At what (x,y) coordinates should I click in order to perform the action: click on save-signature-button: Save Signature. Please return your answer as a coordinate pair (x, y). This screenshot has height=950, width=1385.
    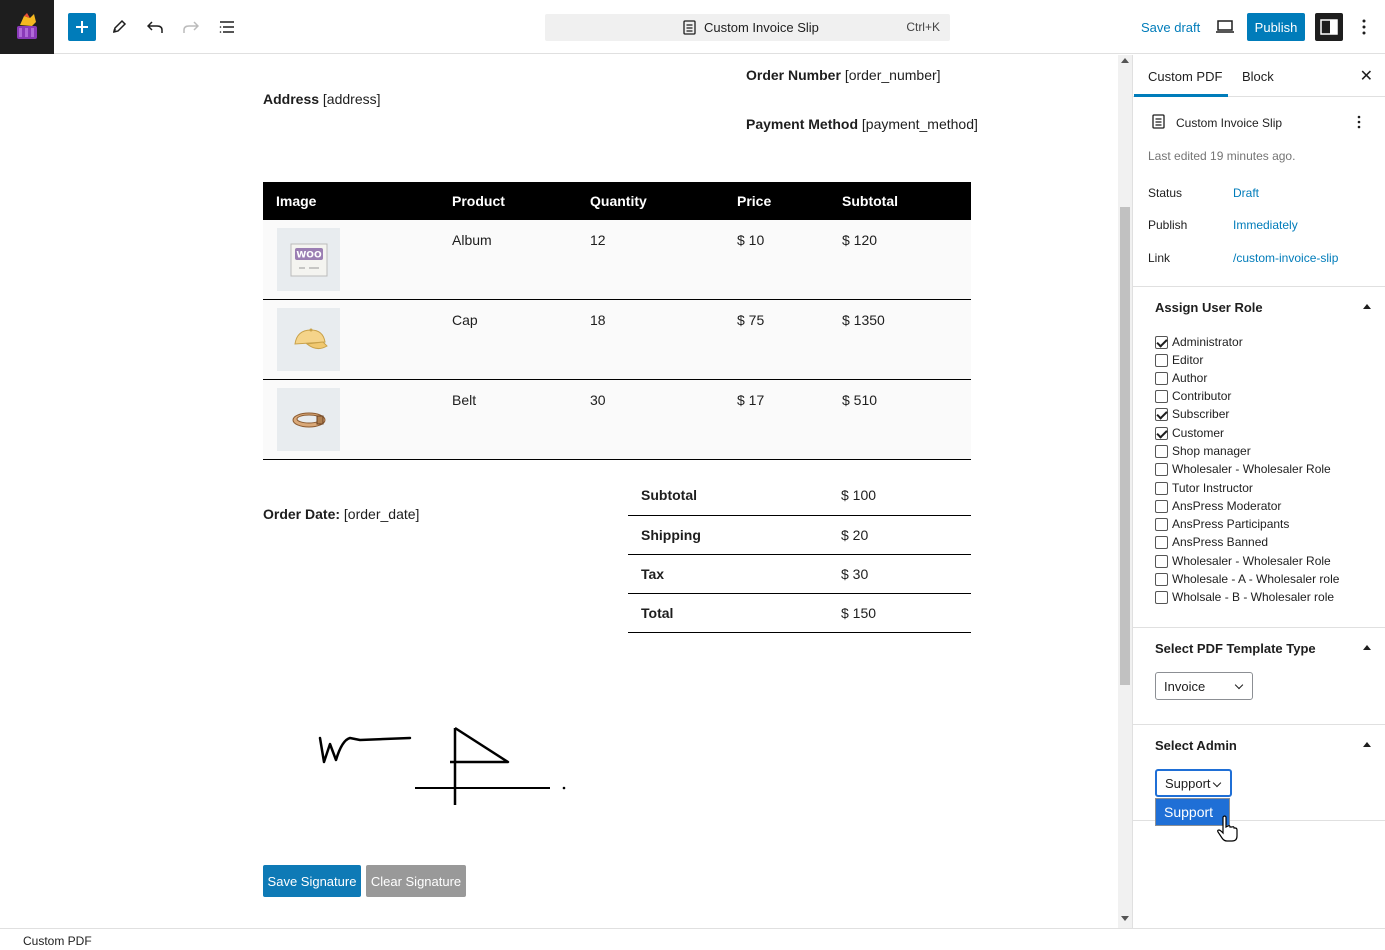
    Looking at the image, I should click on (312, 881).